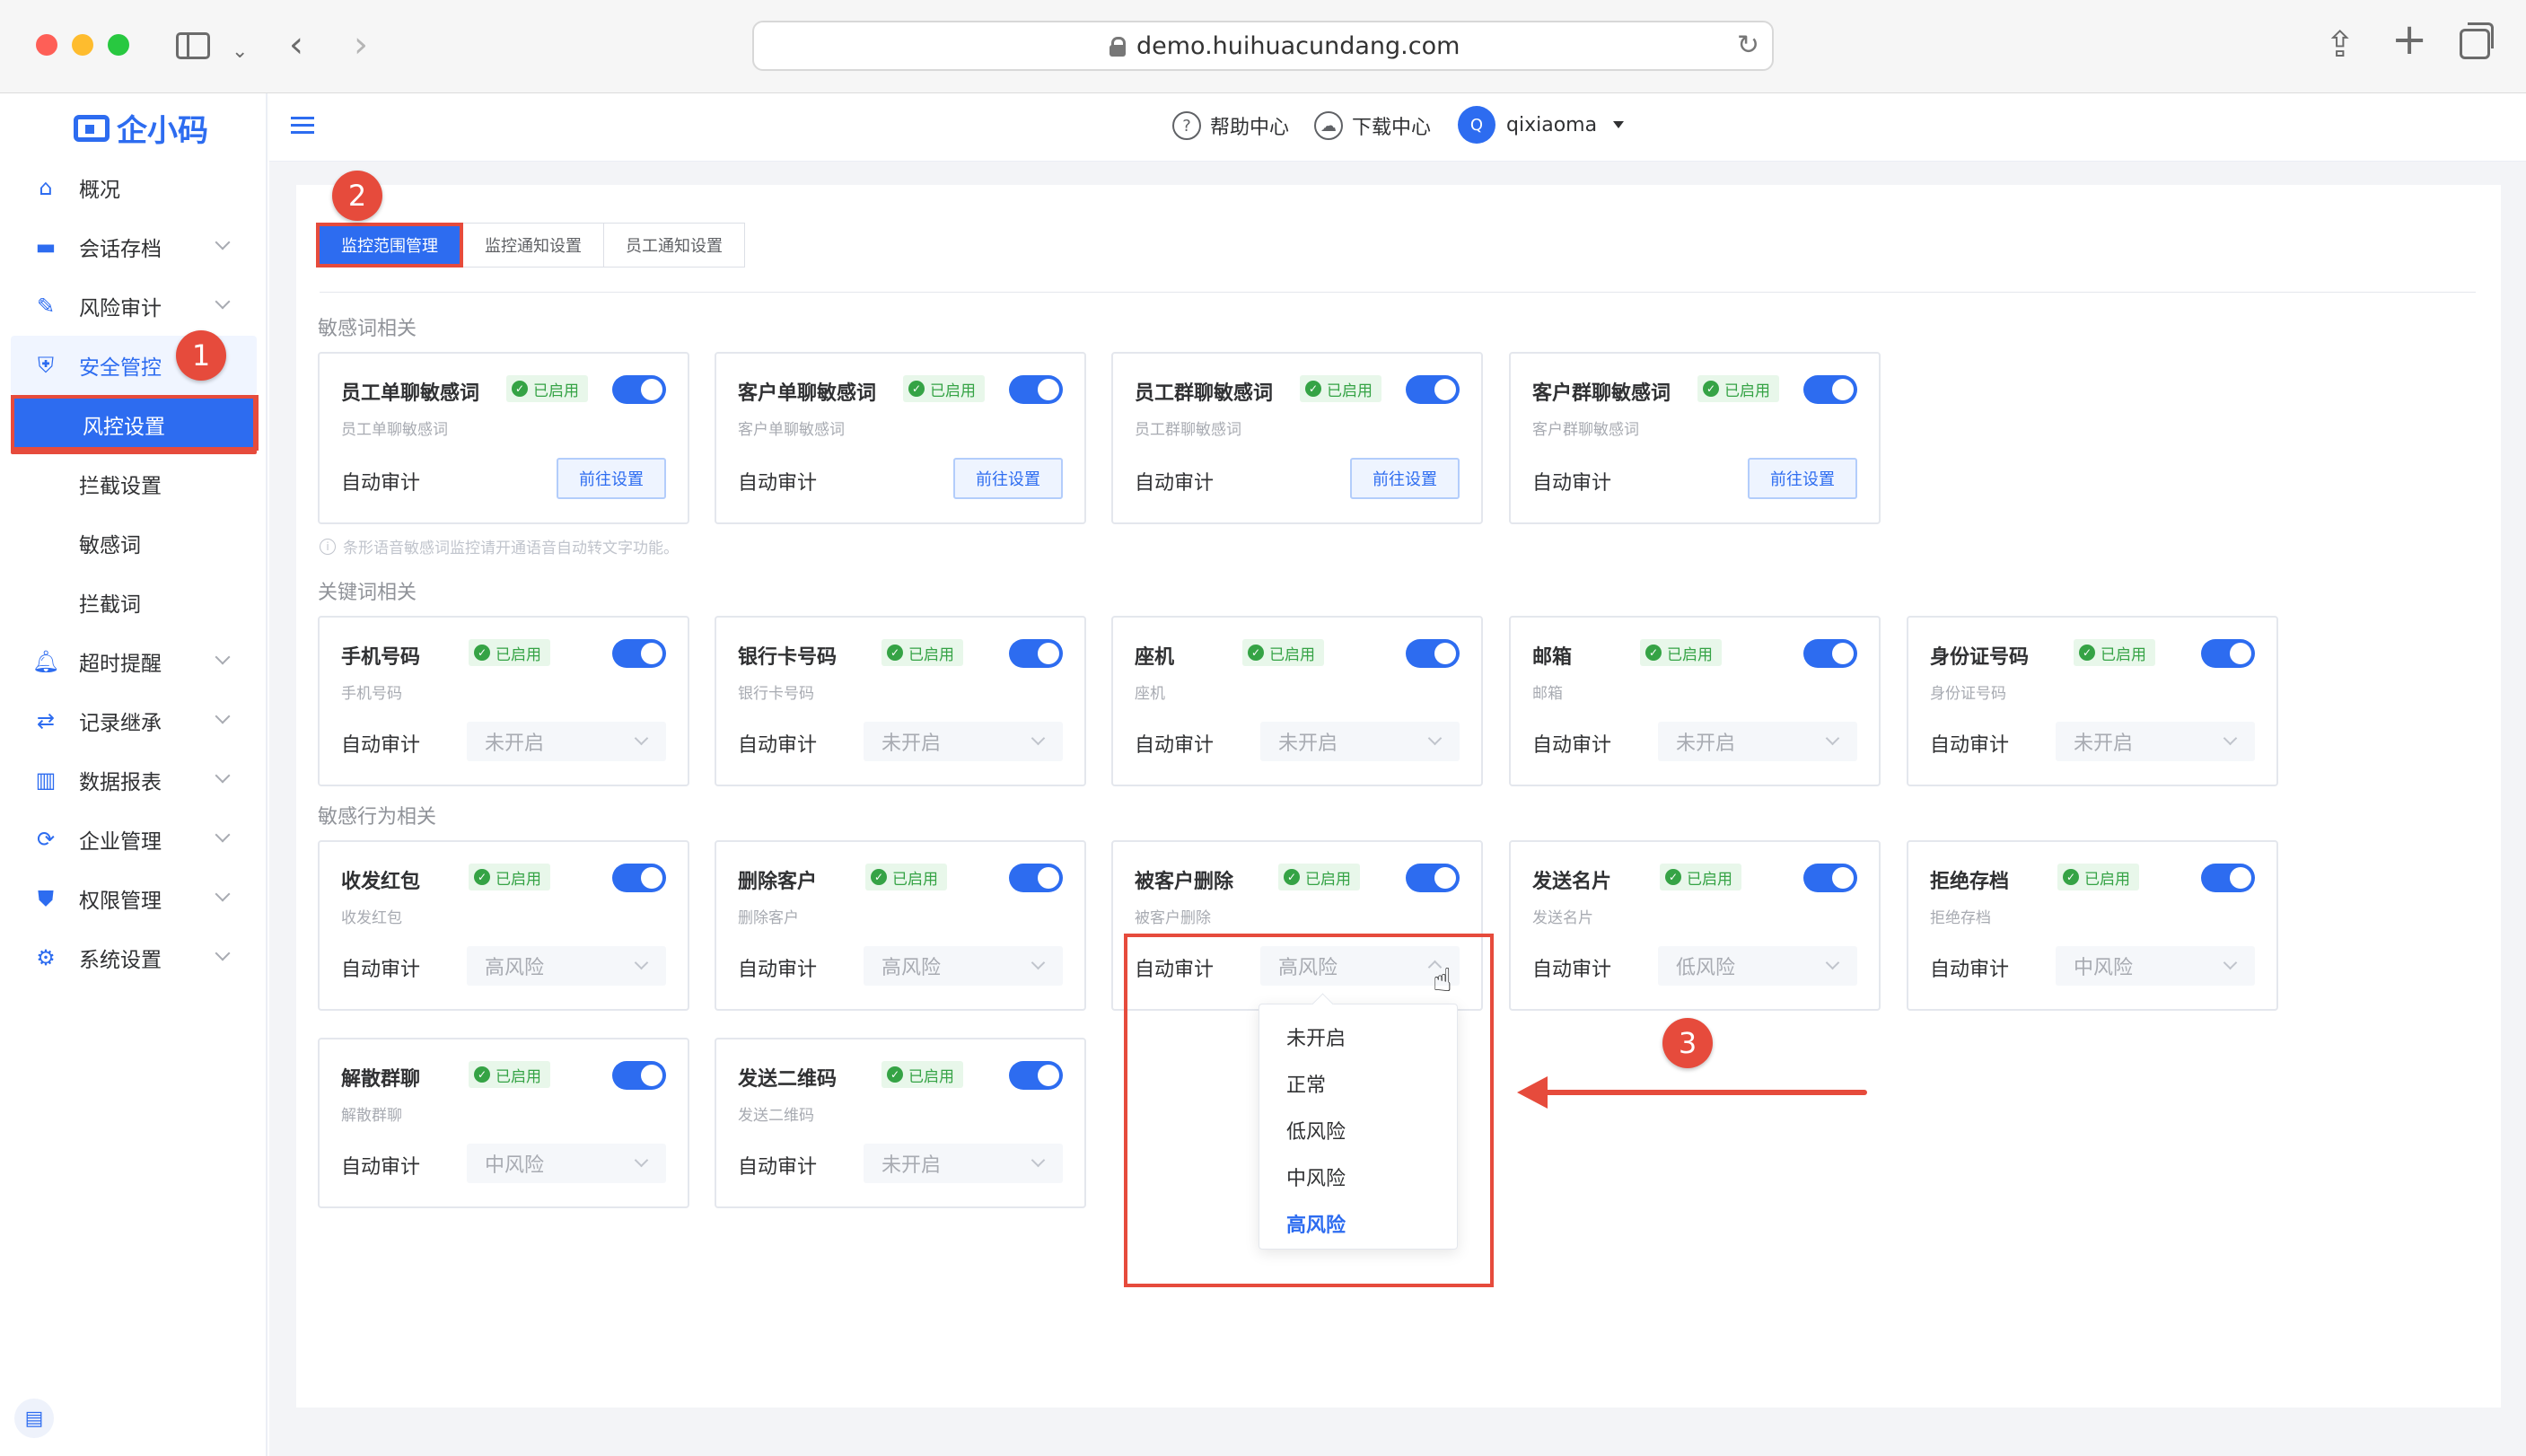  What do you see at coordinates (1150, 694) in the screenshot?
I see `card-subtitle: 座机` at bounding box center [1150, 694].